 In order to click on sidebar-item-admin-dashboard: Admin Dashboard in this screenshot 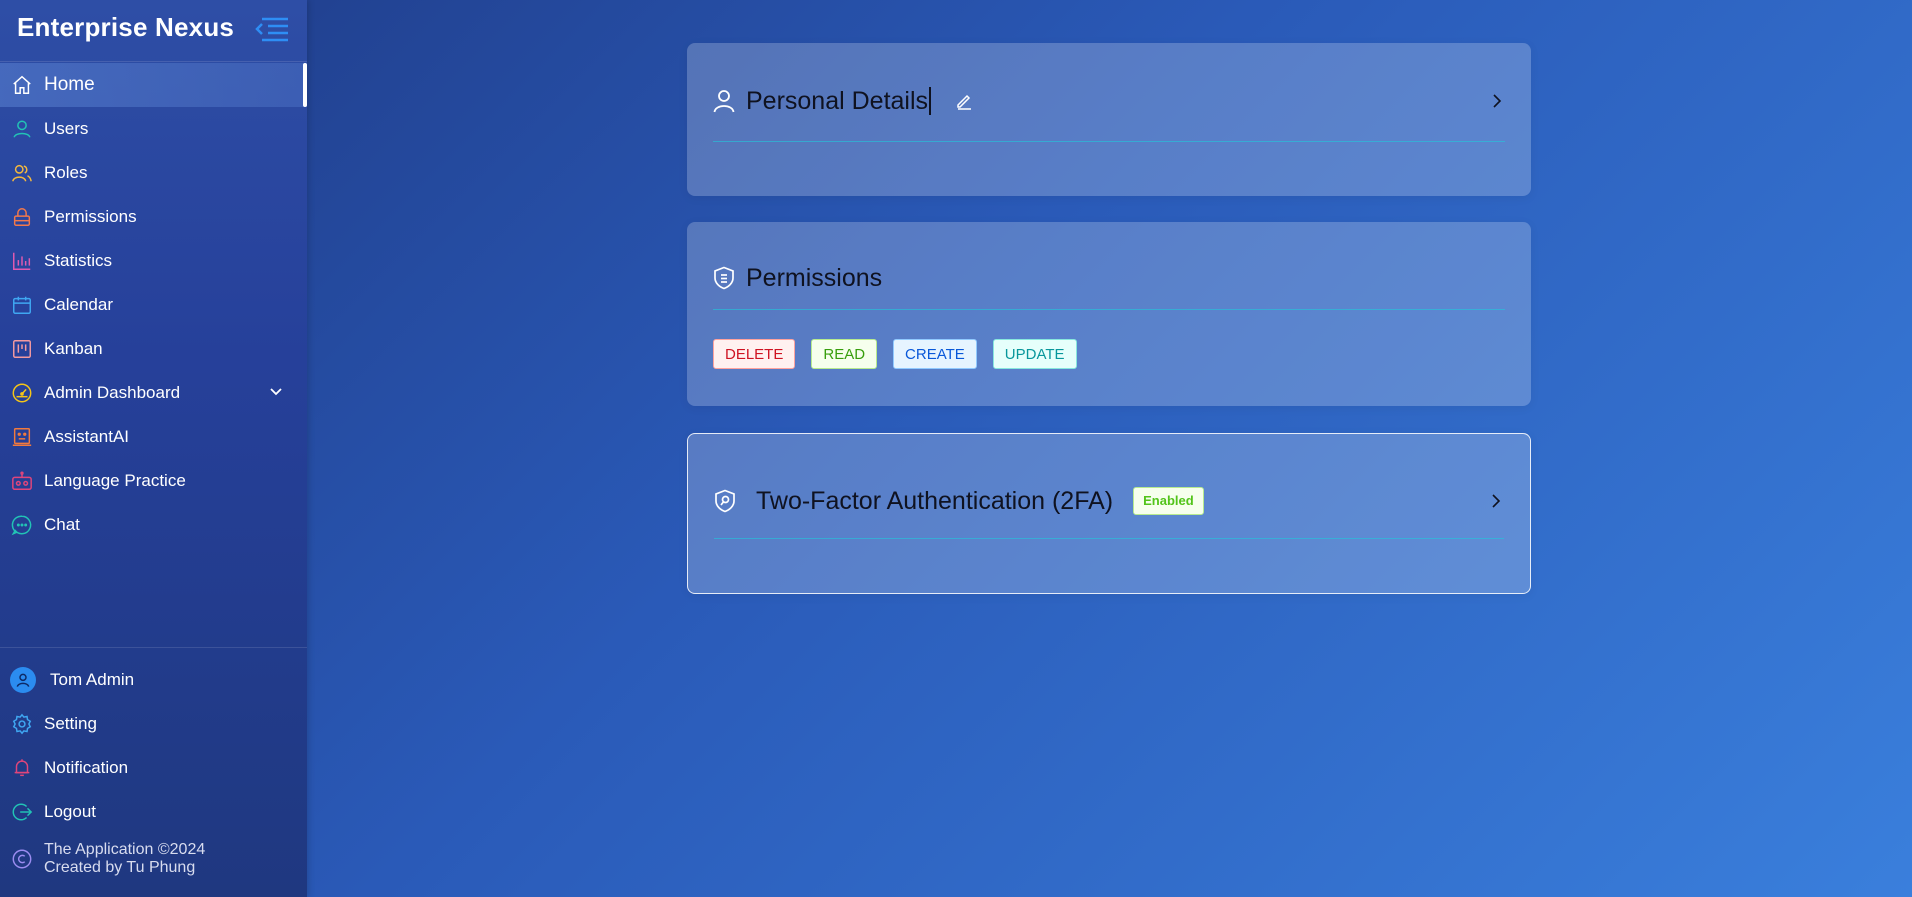, I will do `click(153, 393)`.